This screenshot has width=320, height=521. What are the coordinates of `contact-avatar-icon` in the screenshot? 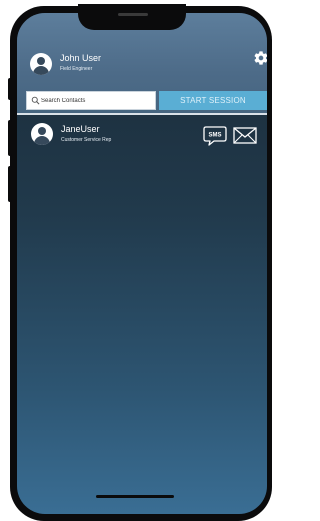 It's located at (42, 134).